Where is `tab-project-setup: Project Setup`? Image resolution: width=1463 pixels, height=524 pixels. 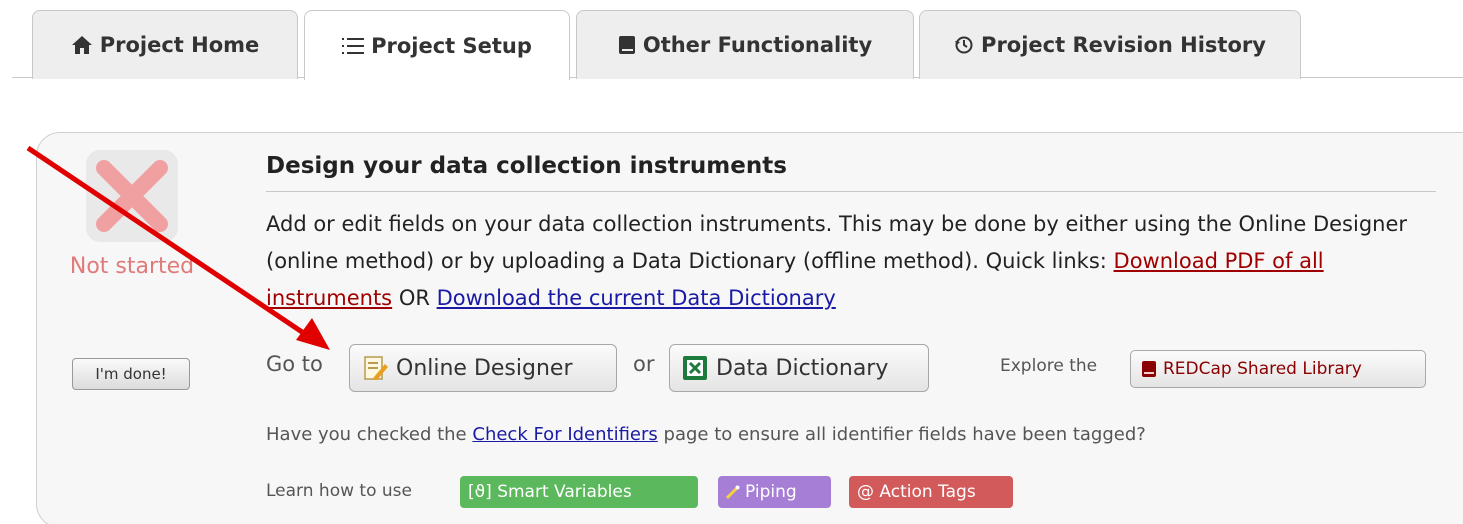
tab-project-setup: Project Setup is located at coordinates (437, 45).